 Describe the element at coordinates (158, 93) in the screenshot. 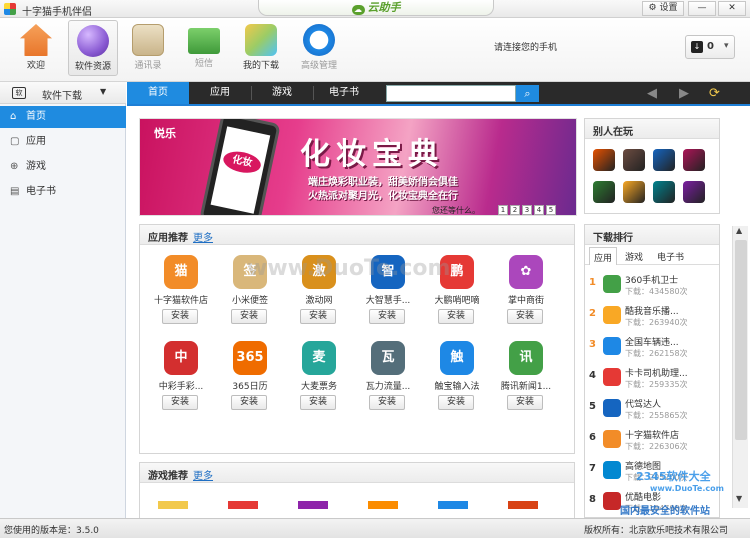

I see `tab-home: 首页` at that location.